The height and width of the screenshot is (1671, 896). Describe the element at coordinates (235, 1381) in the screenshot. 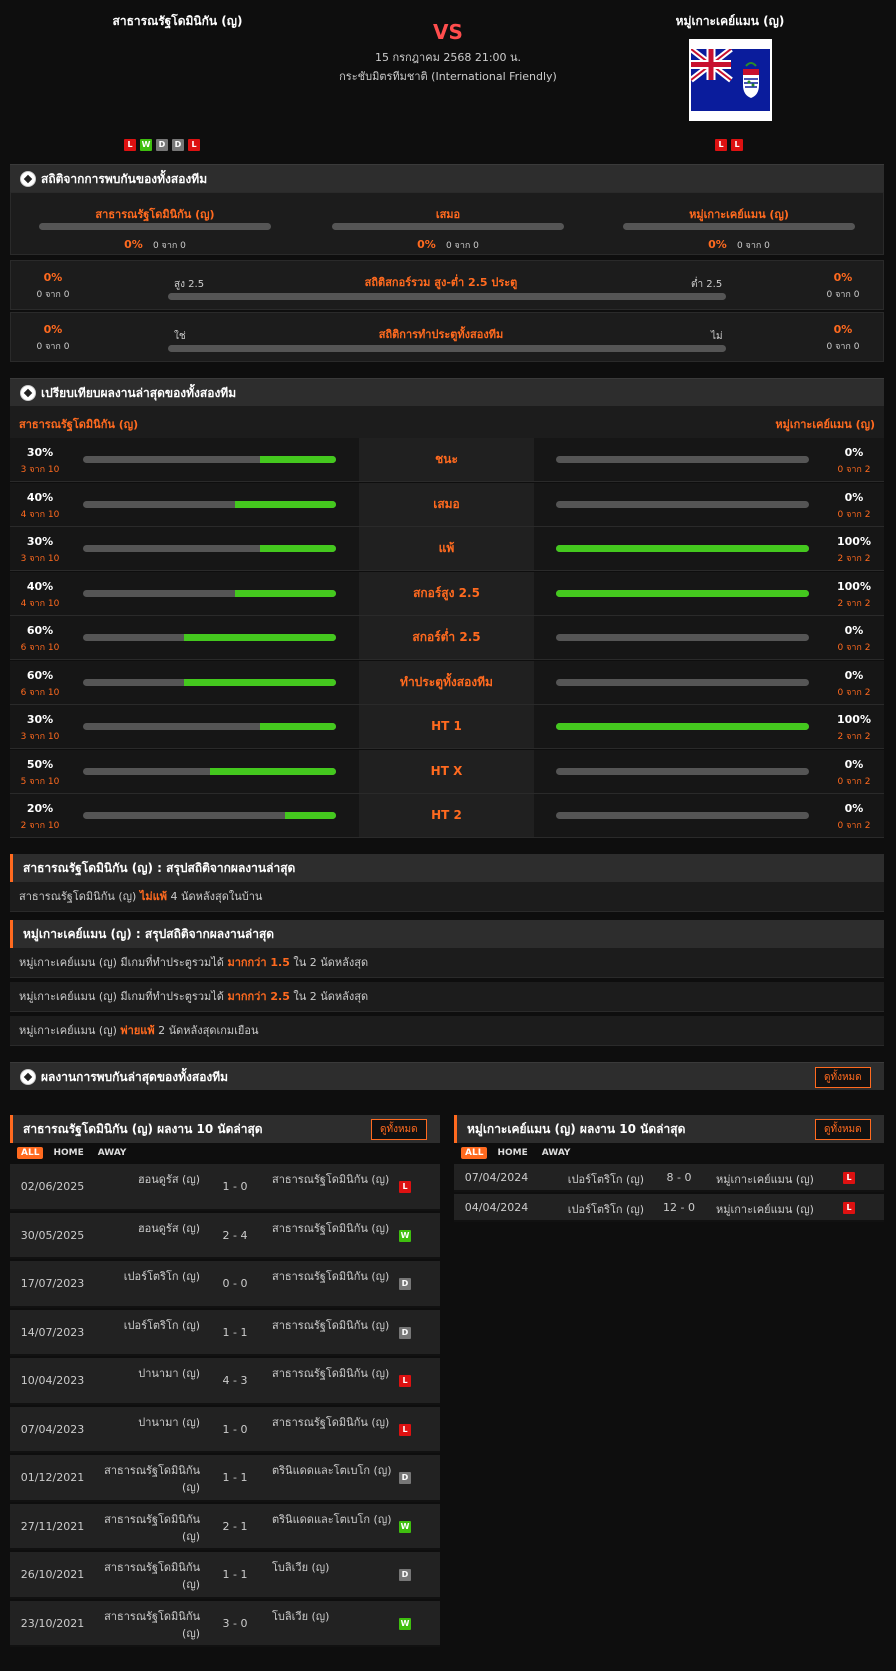

I see `match-score: 4 - 3` at that location.